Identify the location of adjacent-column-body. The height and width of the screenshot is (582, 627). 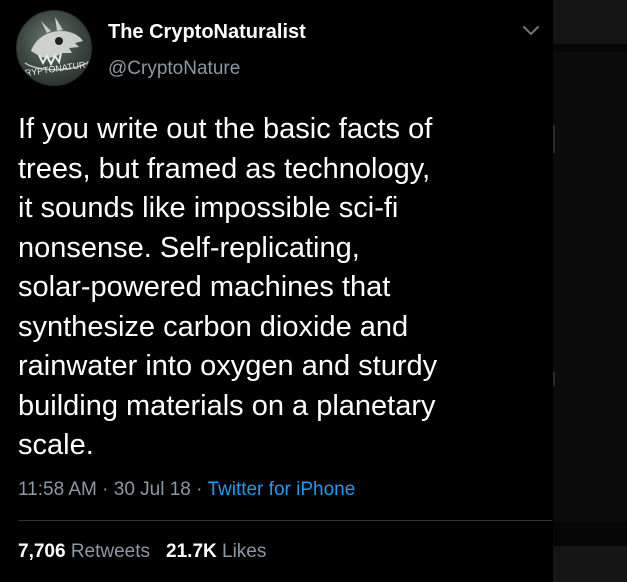
(590, 287).